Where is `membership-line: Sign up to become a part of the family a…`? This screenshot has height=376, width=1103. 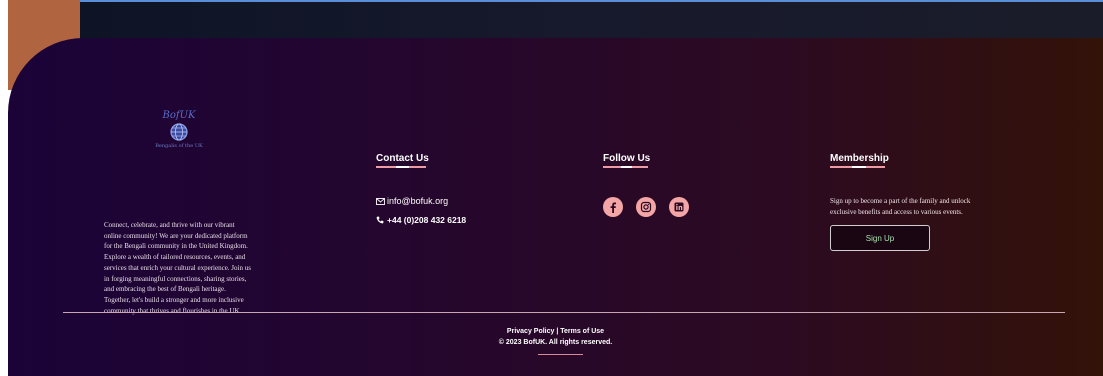 membership-line: Sign up to become a part of the family a… is located at coordinates (900, 201).